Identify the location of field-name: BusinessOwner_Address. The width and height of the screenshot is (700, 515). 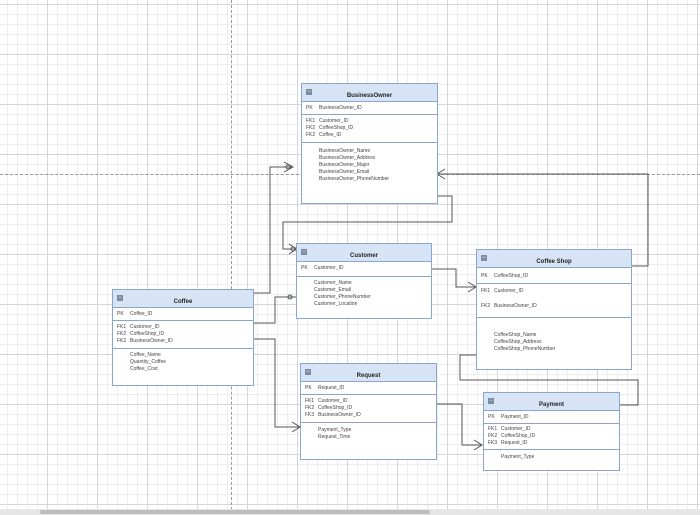
(347, 158).